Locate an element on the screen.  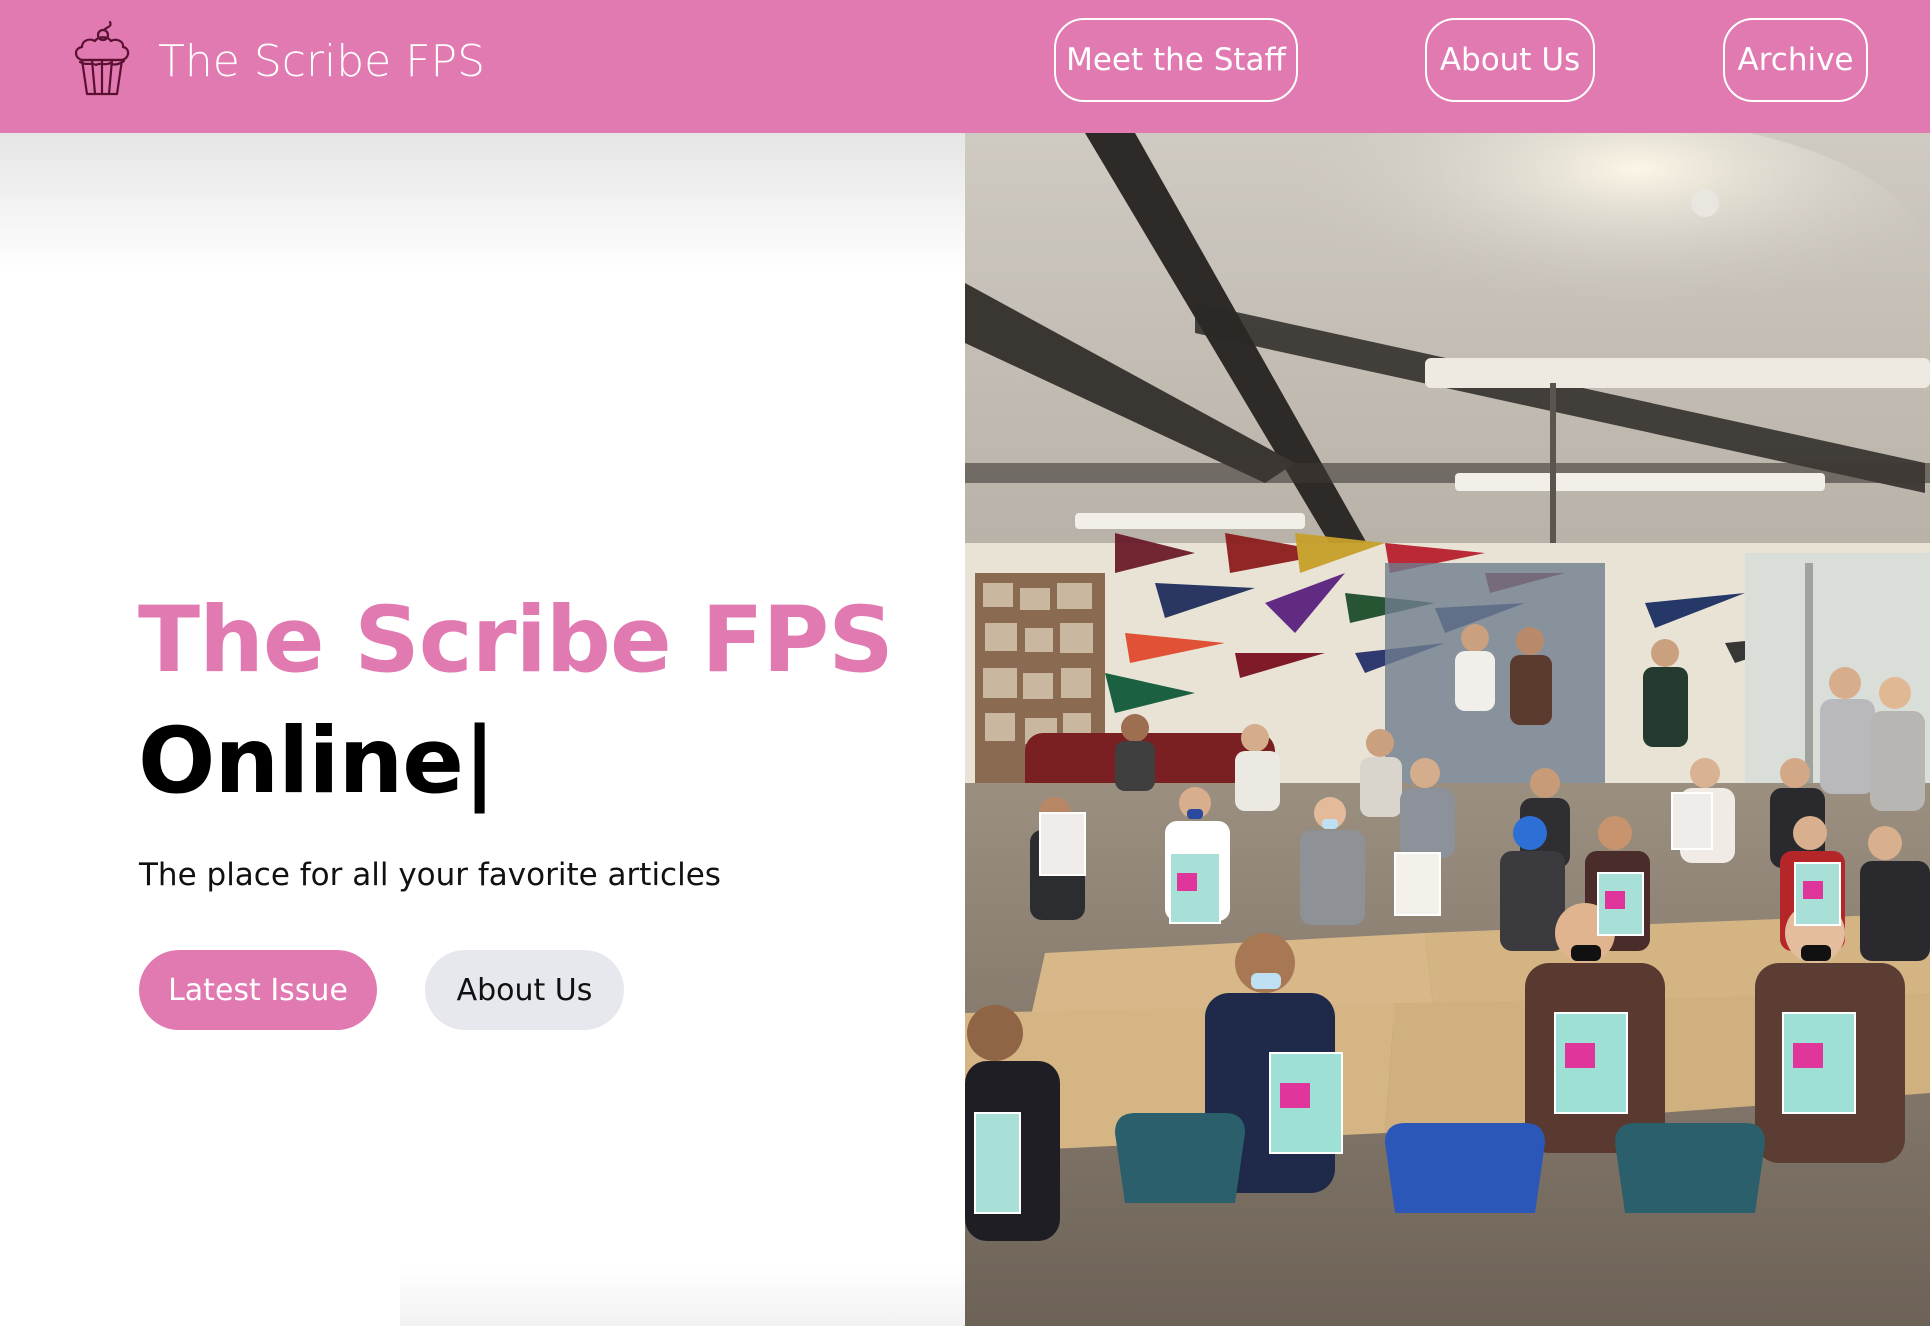
hero-typed-line: Online| is located at coordinates (317, 761).